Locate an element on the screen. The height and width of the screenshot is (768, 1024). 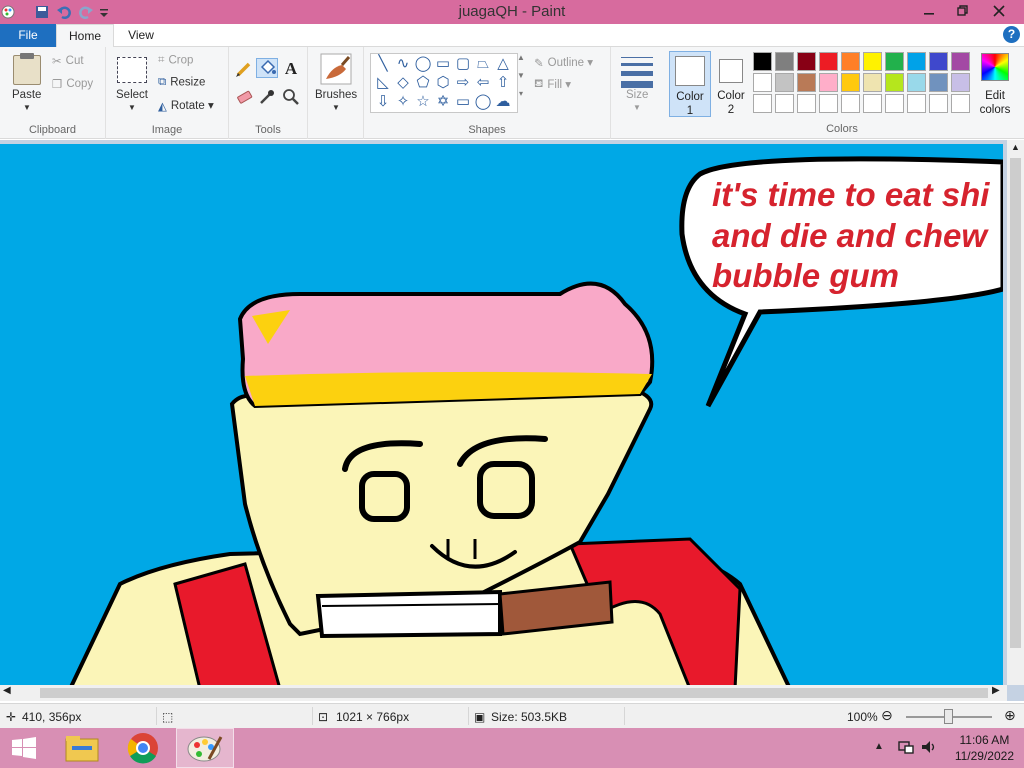
horizontal-scrollbar: ◀ ▶ is located at coordinates (503, 693).